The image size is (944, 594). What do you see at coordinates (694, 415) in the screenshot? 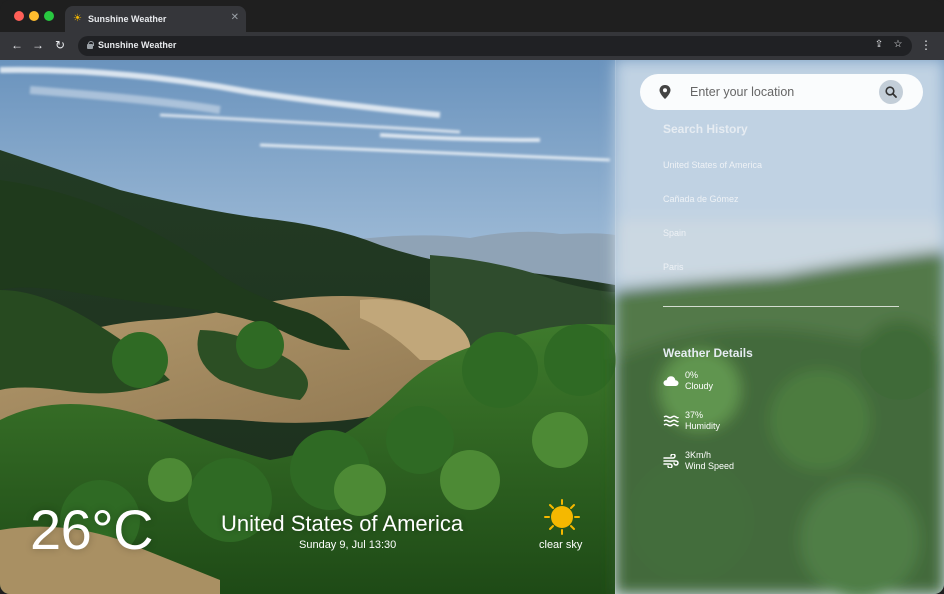
I see `humidity-value: 37%` at bounding box center [694, 415].